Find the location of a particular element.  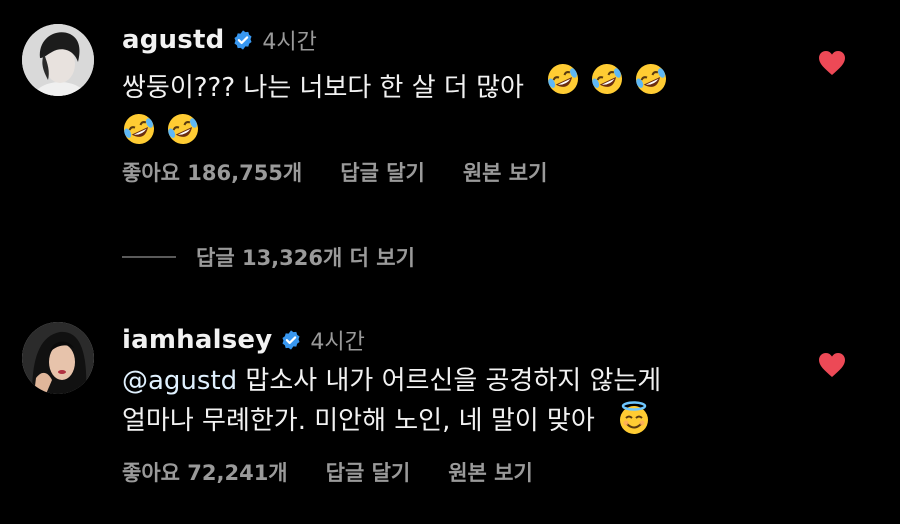

comment-text-line1: @agustd 맙소사 내가 어르신을 공경하지 않는게 is located at coordinates (391, 381).